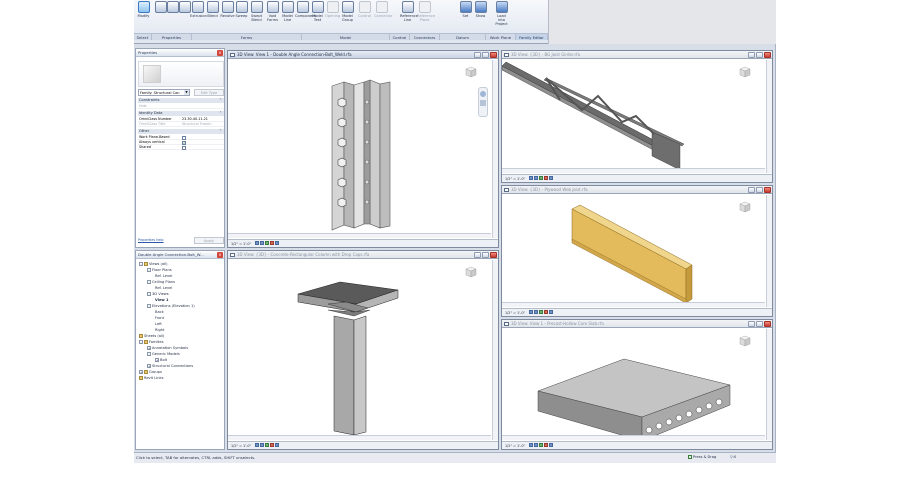 This screenshot has width=912, height=480. I want to click on ribbon-tool-model-group: Model Group, so click(347, 11).